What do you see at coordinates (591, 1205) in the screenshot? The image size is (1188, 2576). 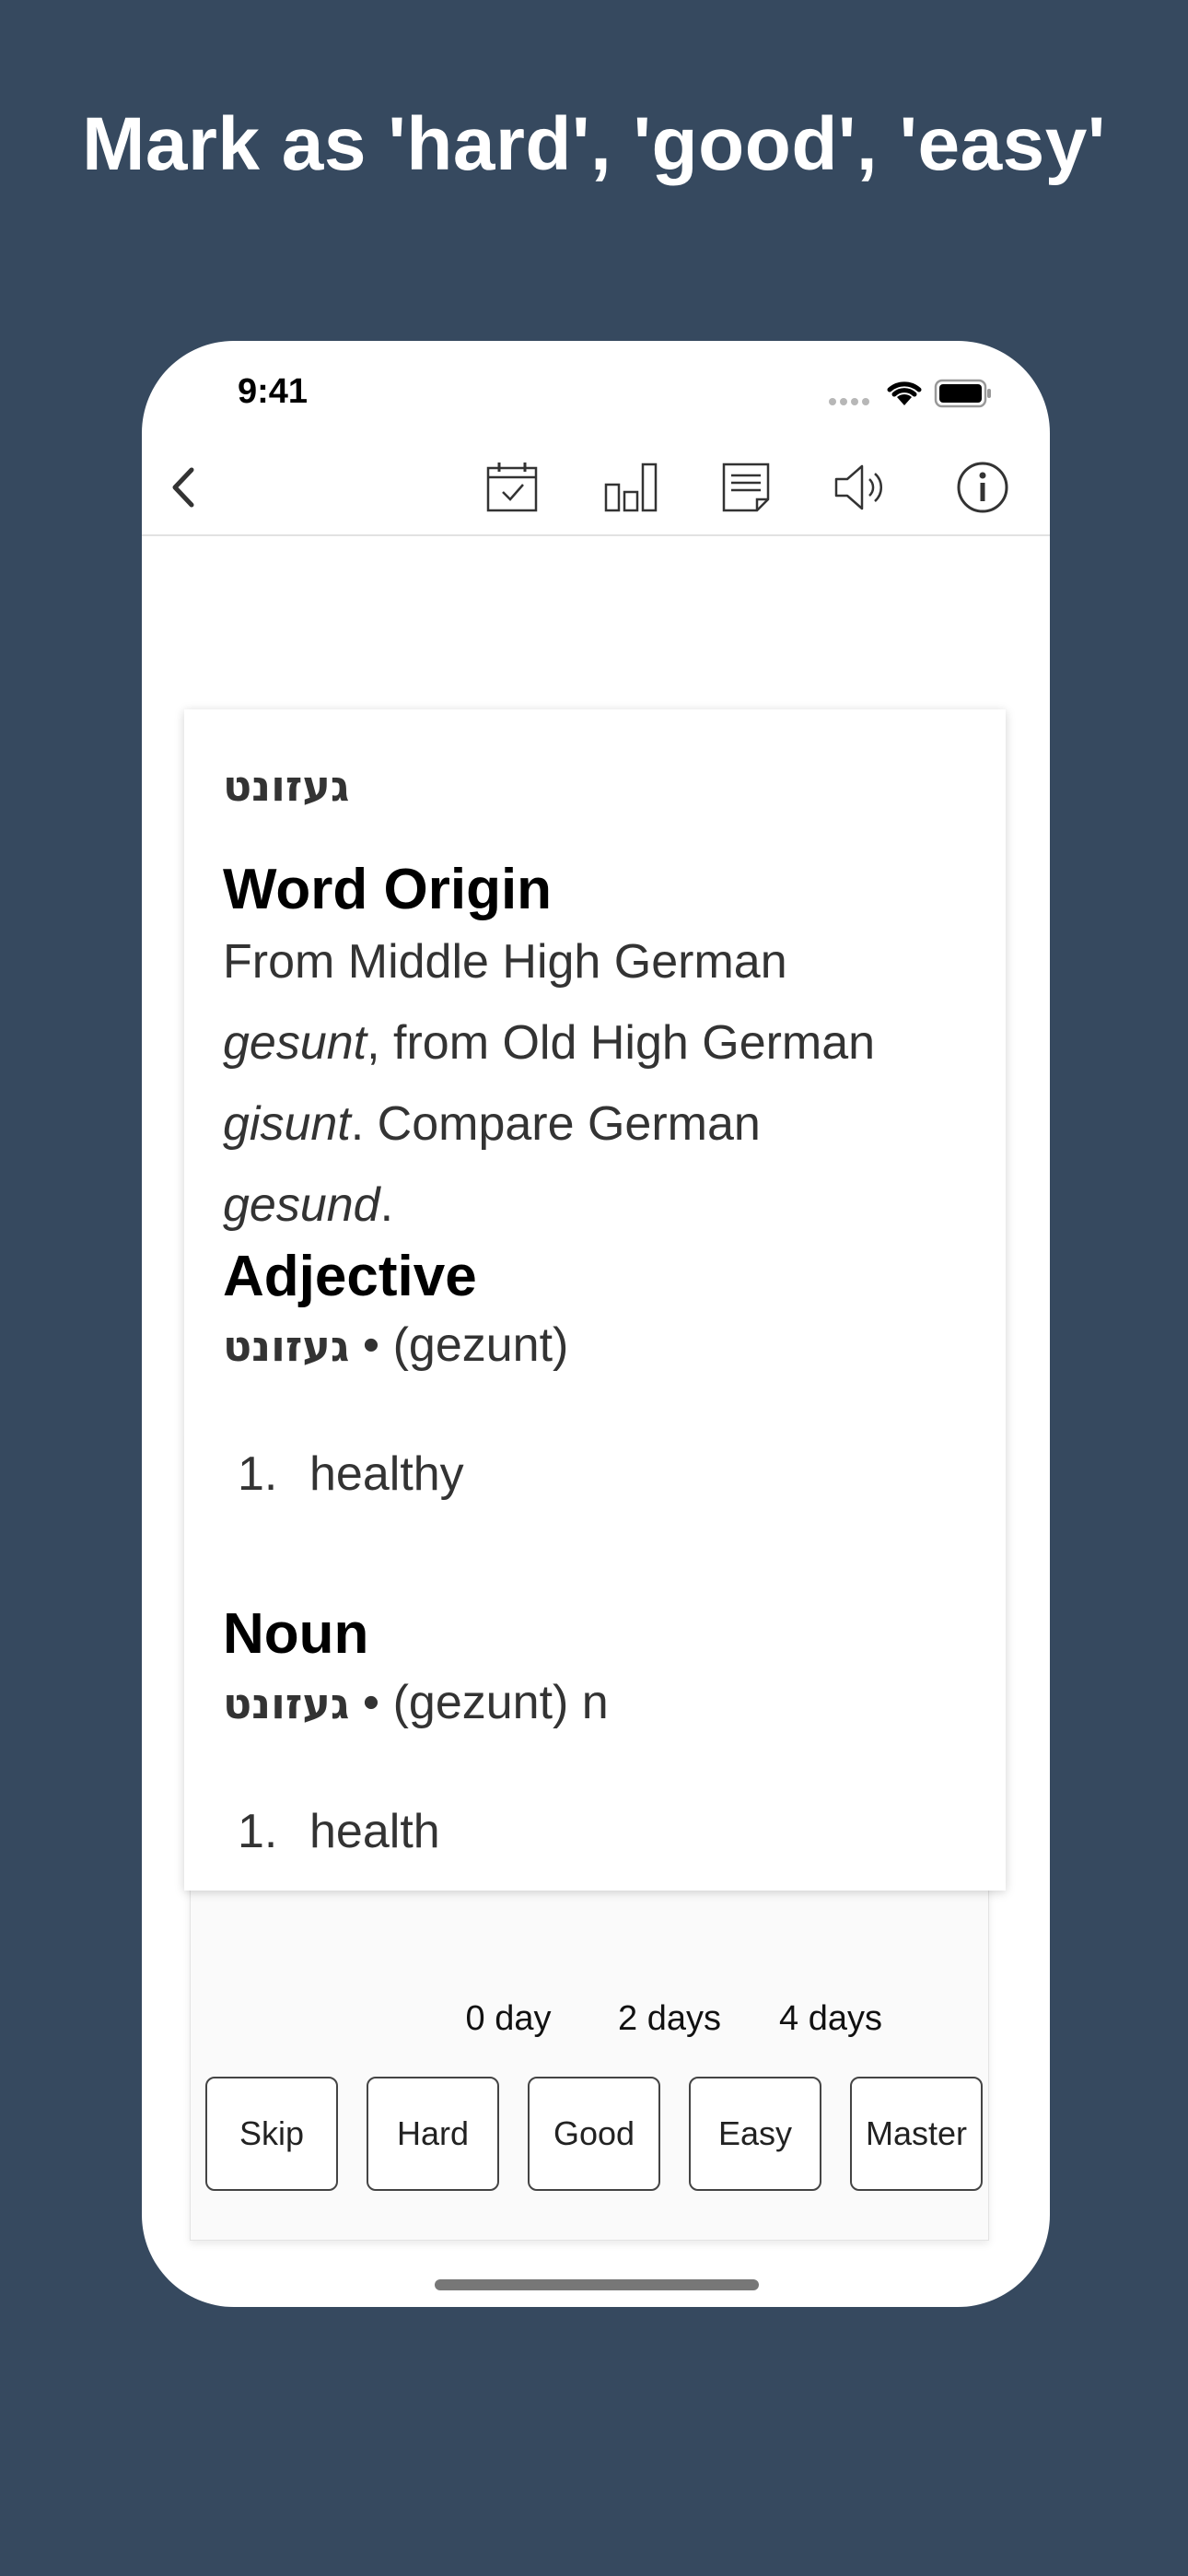 I see `word-origin-line-4: gesund.` at bounding box center [591, 1205].